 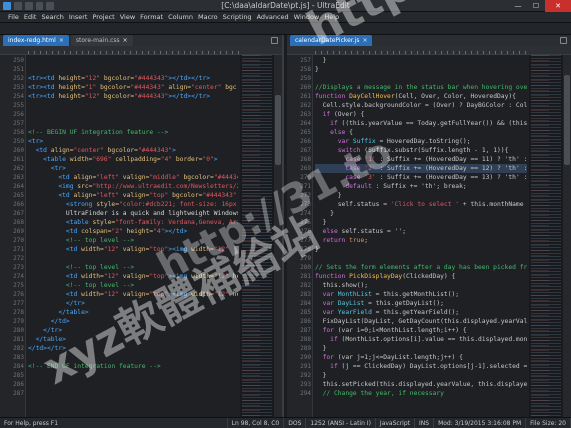 What do you see at coordinates (385, 276) in the screenshot?
I see `code-line: function PickDisplayDay(ClickedDay) {` at bounding box center [385, 276].